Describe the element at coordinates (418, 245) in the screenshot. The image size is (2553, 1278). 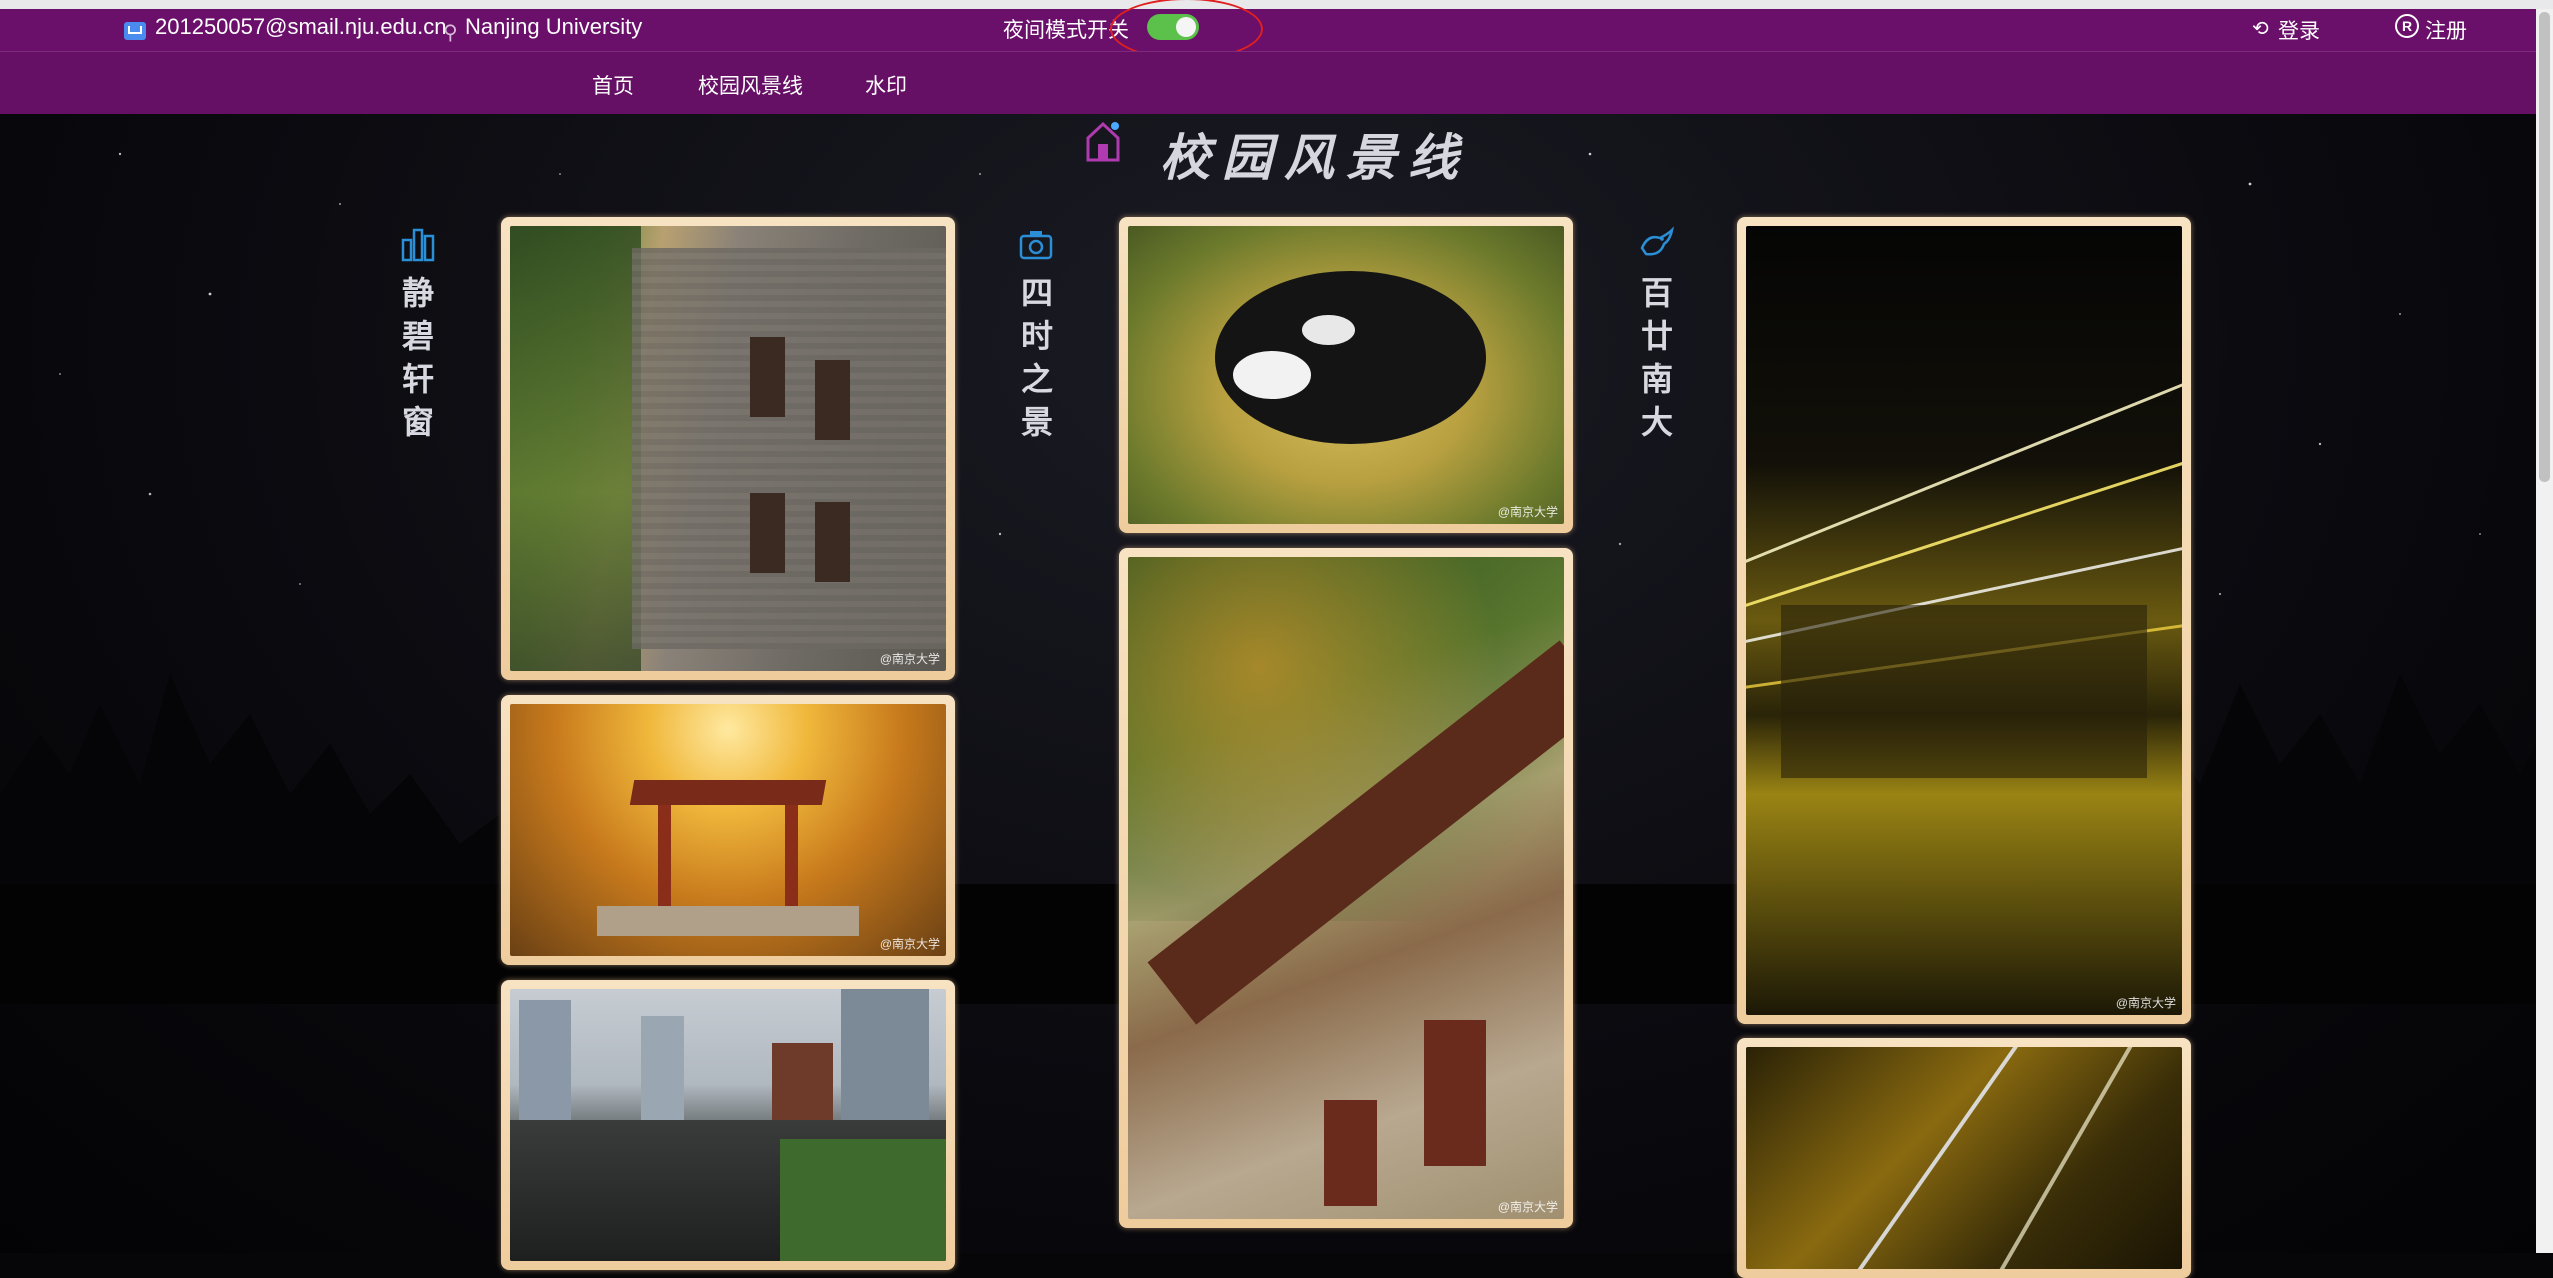
I see `building-chart-icon` at that location.